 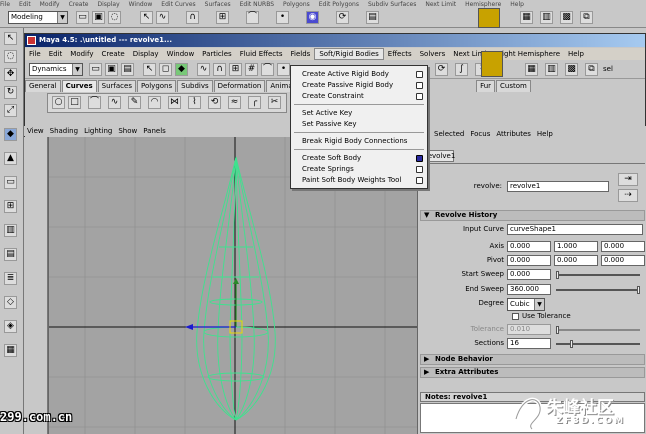 I want to click on rebuild-icon: ⟲, so click(x=214, y=102).